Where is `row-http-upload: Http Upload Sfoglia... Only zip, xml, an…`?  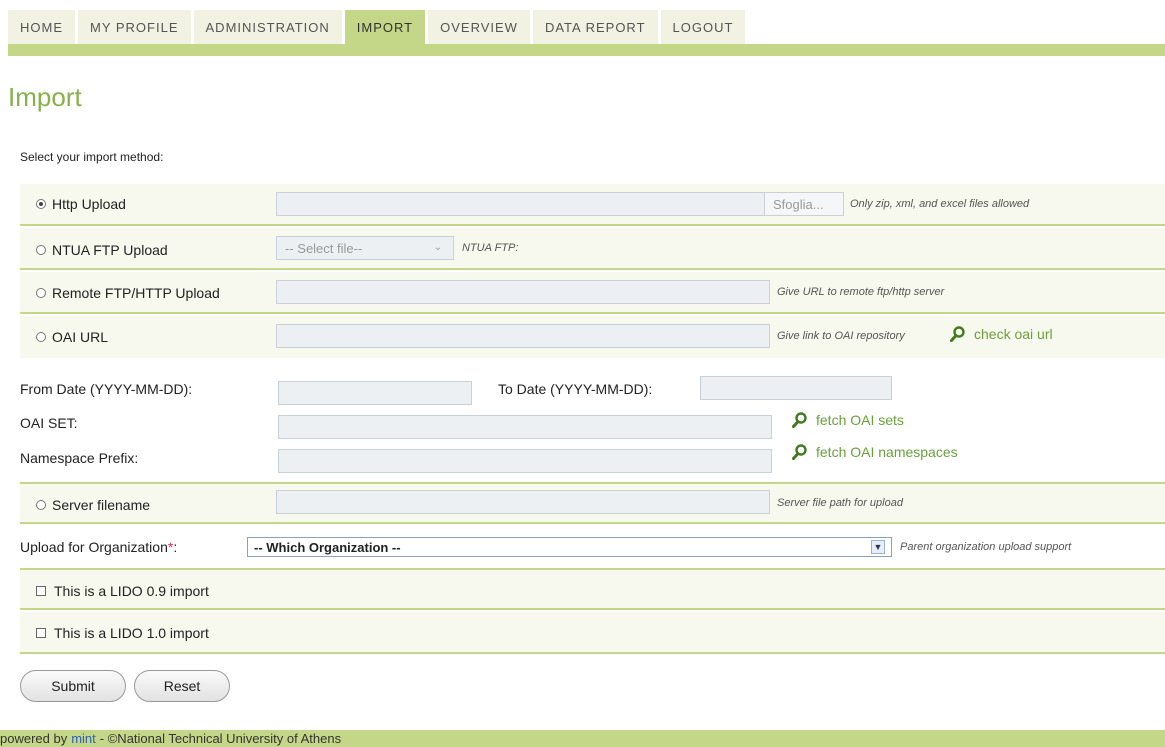 row-http-upload: Http Upload Sfoglia... Only zip, xml, an… is located at coordinates (592, 205).